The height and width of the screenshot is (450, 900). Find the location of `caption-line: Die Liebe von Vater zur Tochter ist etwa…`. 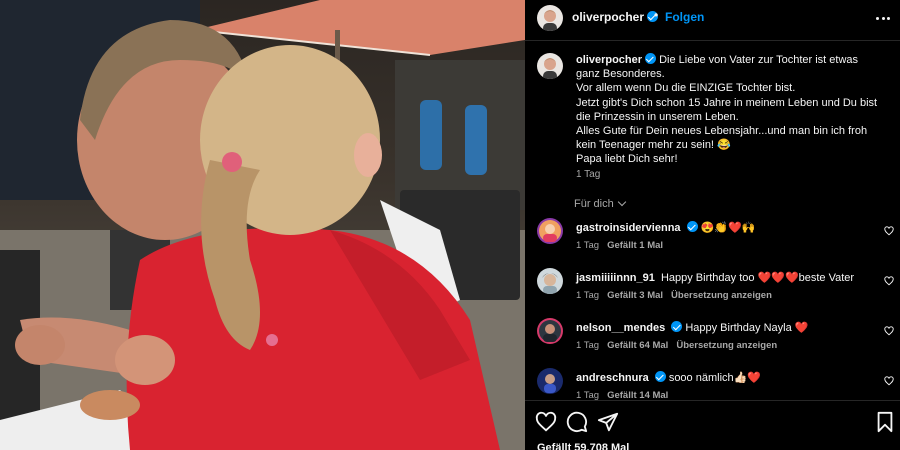

caption-line: Die Liebe von Vater zur Tochter ist etwa… is located at coordinates (759, 60).